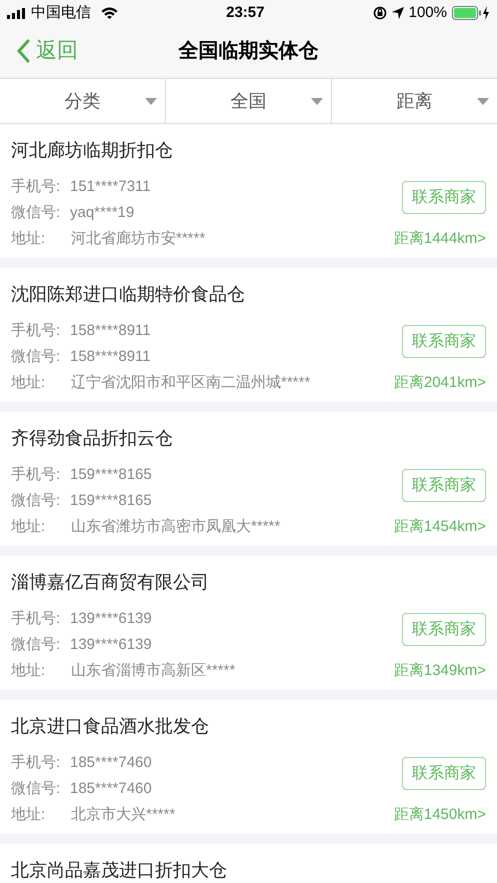 This screenshot has width=497, height=883. Describe the element at coordinates (379, 13) in the screenshot. I see `rotation-lock-icon` at that location.